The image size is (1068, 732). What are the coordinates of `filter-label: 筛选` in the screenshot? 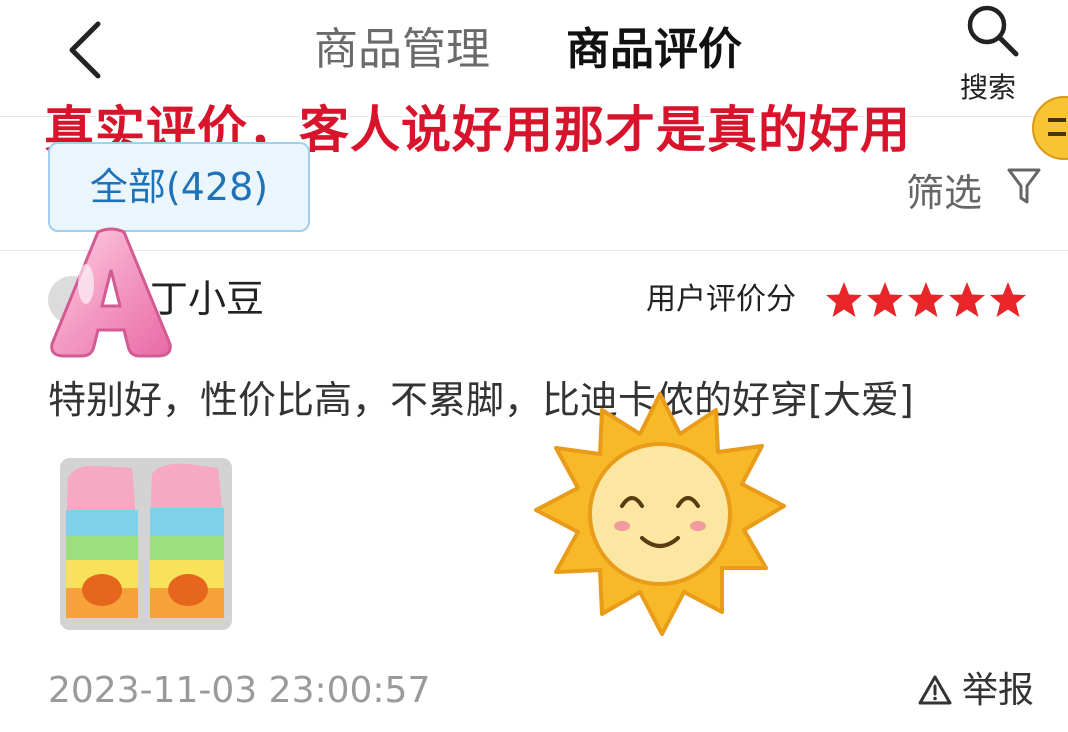 It's located at (944, 193).